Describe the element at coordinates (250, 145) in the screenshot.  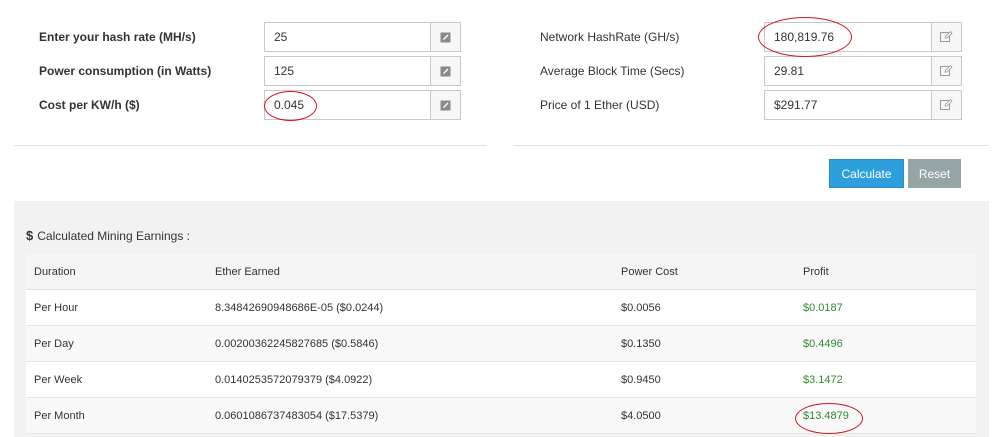
I see `left-divider` at that location.